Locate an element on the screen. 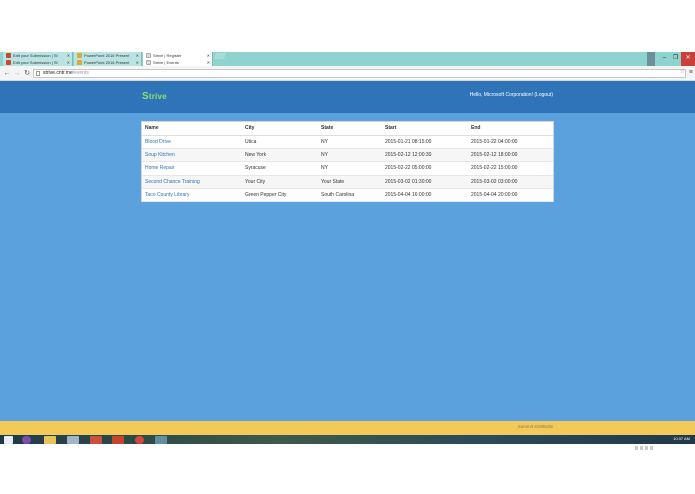 The image size is (695, 494). event-link: Taco County Library is located at coordinates (167, 195).